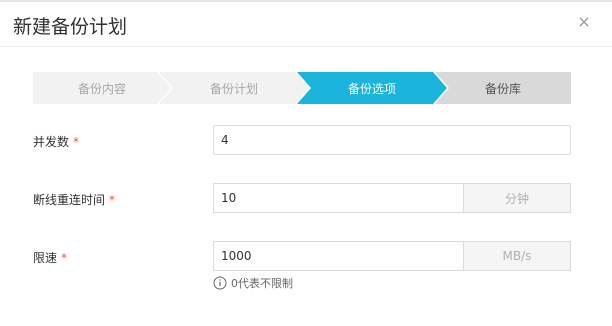 This screenshot has width=612, height=326. Describe the element at coordinates (225, 140) in the screenshot. I see `concurrency-value: 4` at that location.